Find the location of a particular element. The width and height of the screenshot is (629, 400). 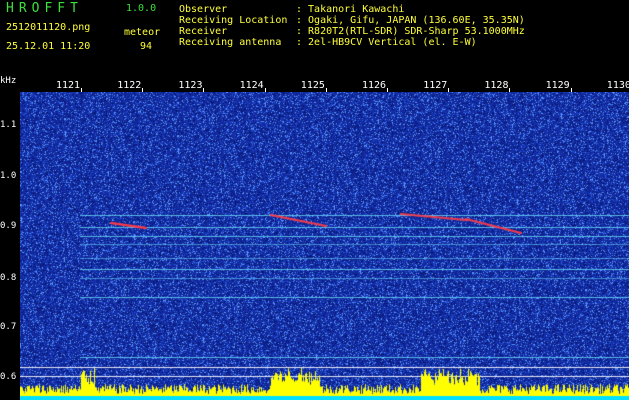

time-tick-label: 1125 is located at coordinates (312, 85).